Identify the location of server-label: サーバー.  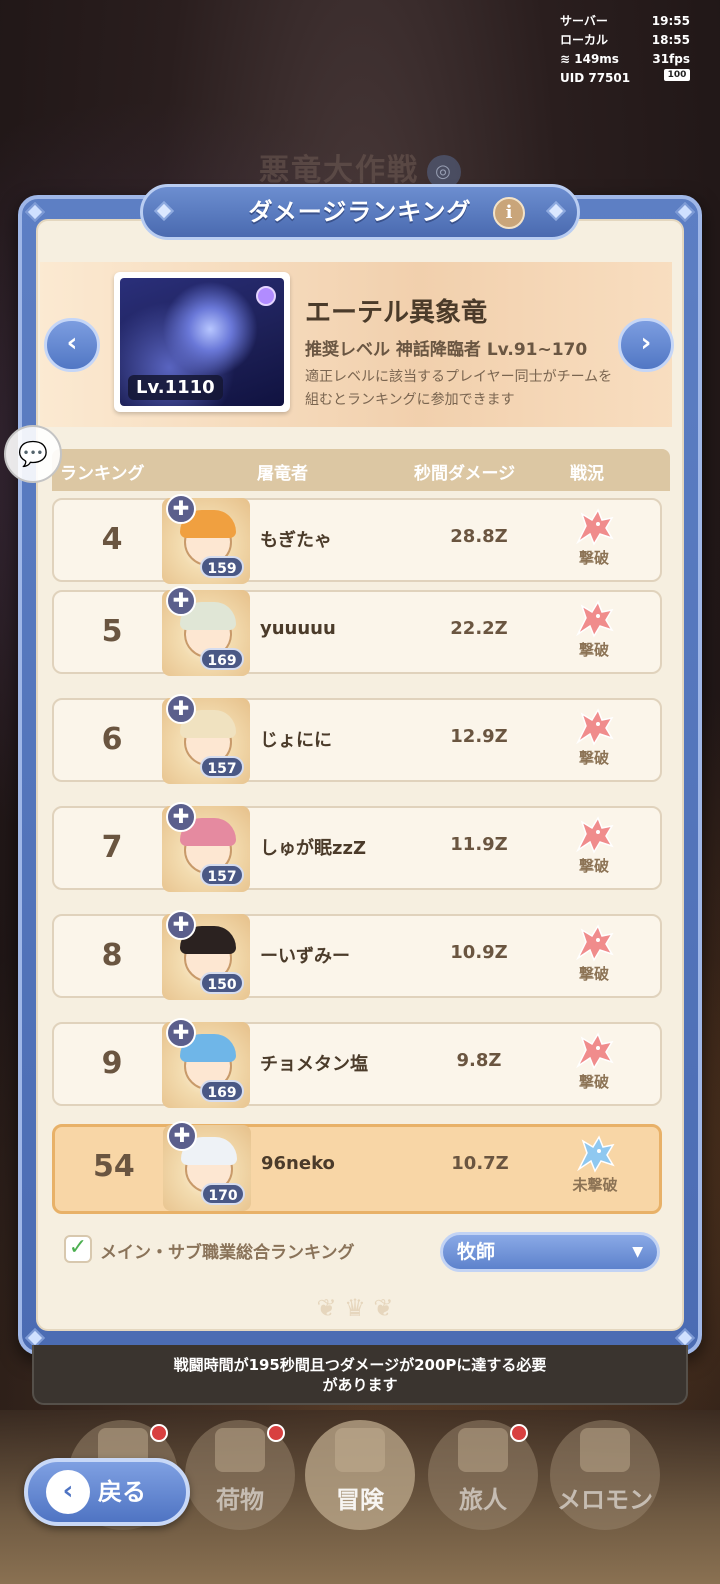
(584, 21).